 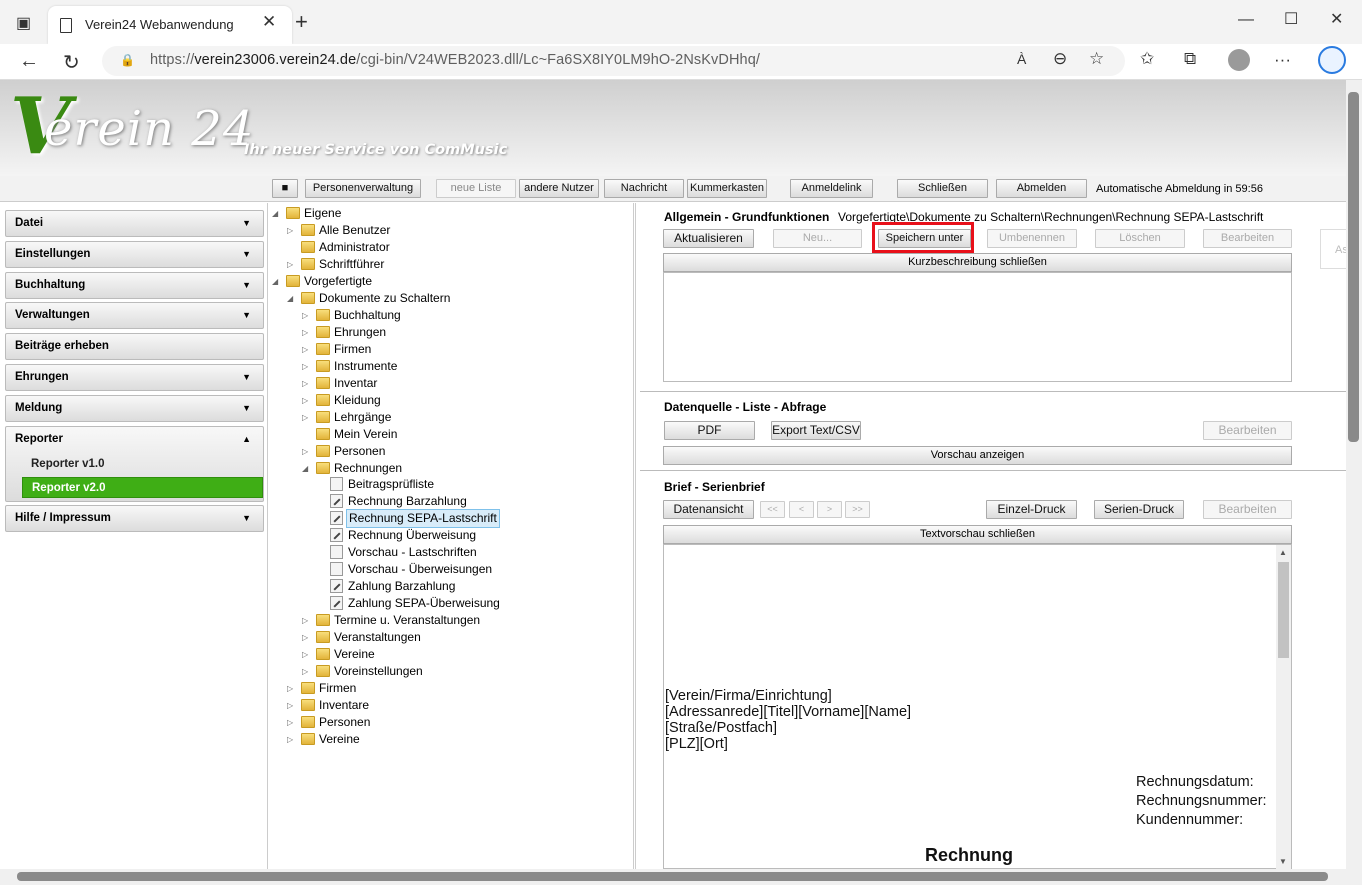 I want to click on aktualisieren-button: Aktualisieren, so click(x=708, y=238).